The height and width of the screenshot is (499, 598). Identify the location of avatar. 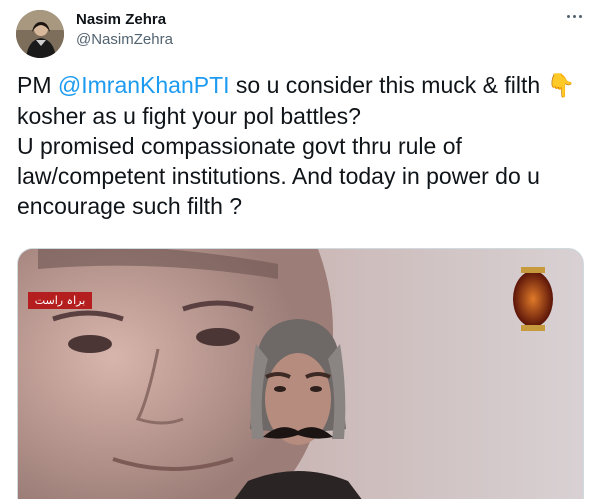
(40, 34).